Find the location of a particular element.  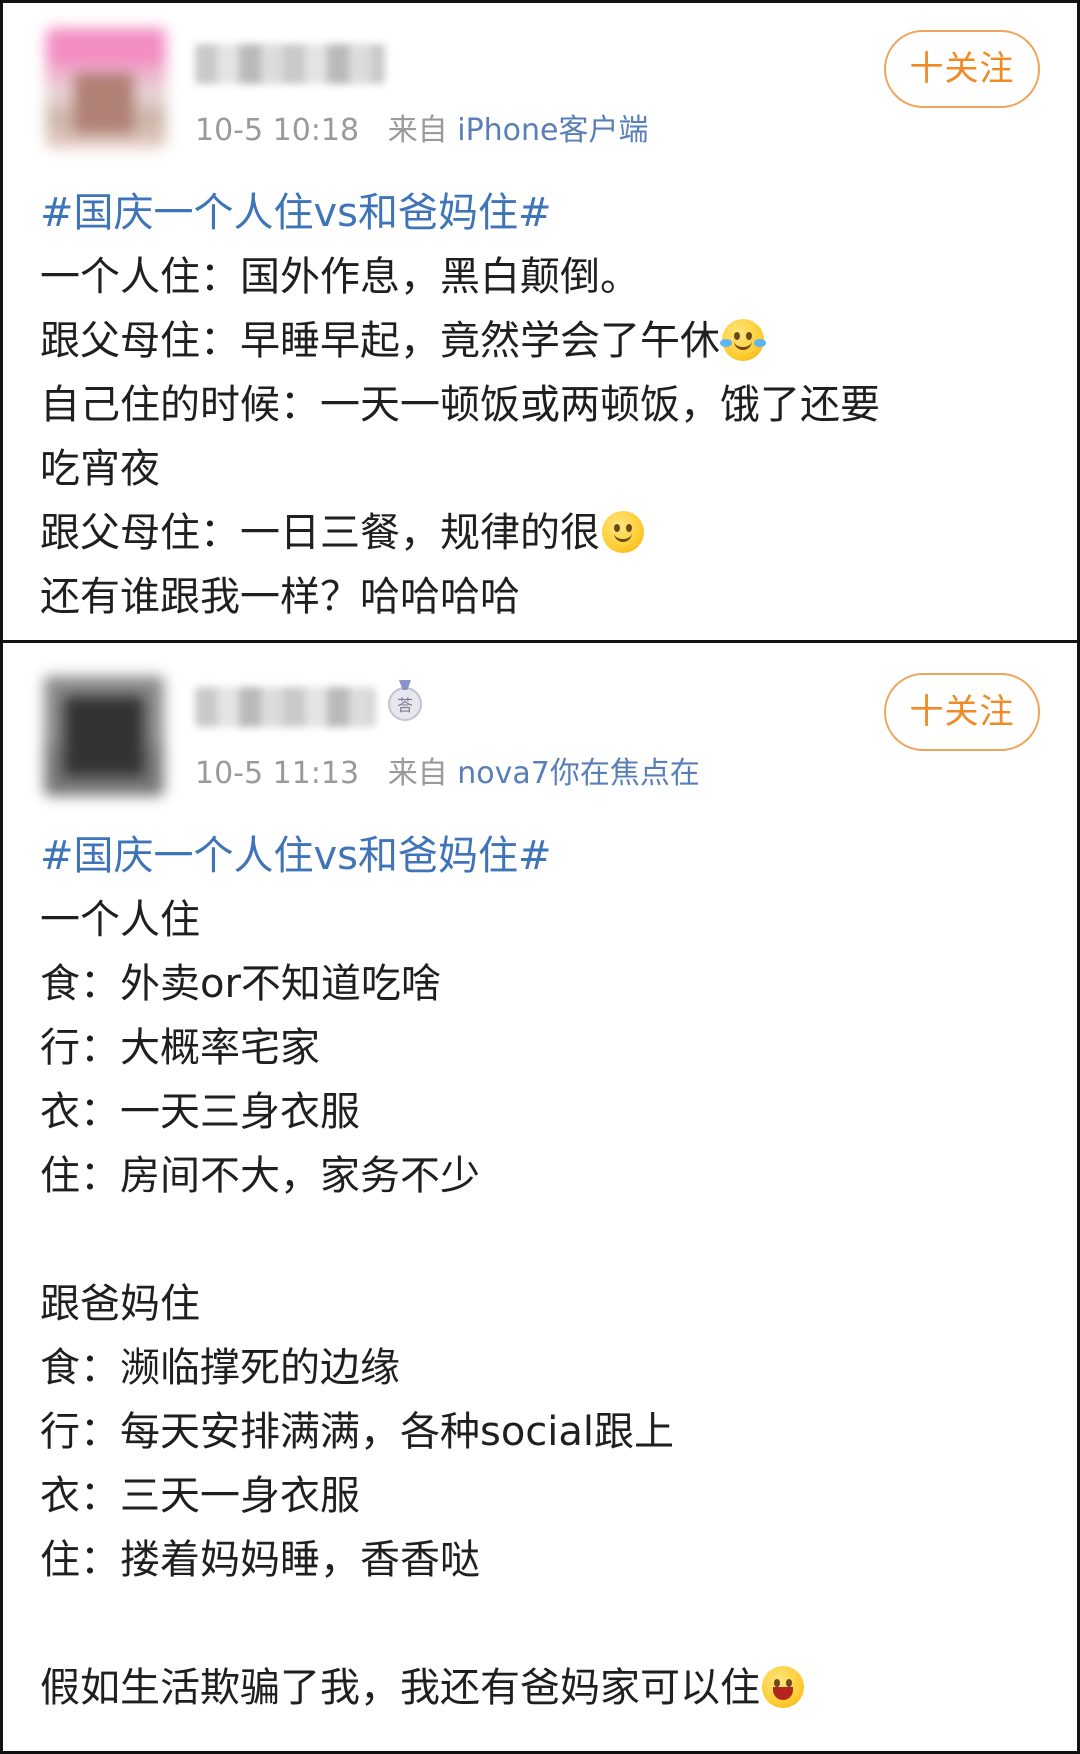

content-line: 一个人住：国外作息，黑白颠倒。 is located at coordinates (340, 277).